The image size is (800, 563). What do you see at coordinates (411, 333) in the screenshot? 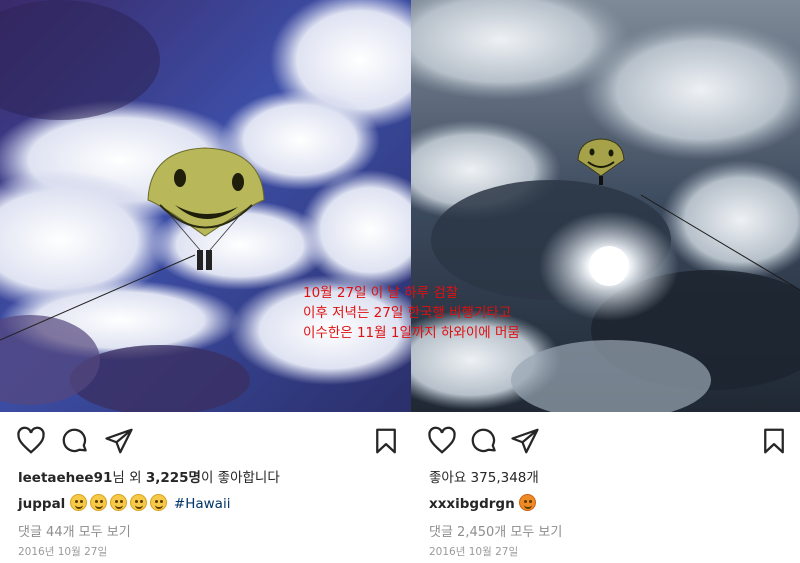
I see `annotation-line-3: 이수한은 11월 1일까지 하와이에 머뭄` at bounding box center [411, 333].